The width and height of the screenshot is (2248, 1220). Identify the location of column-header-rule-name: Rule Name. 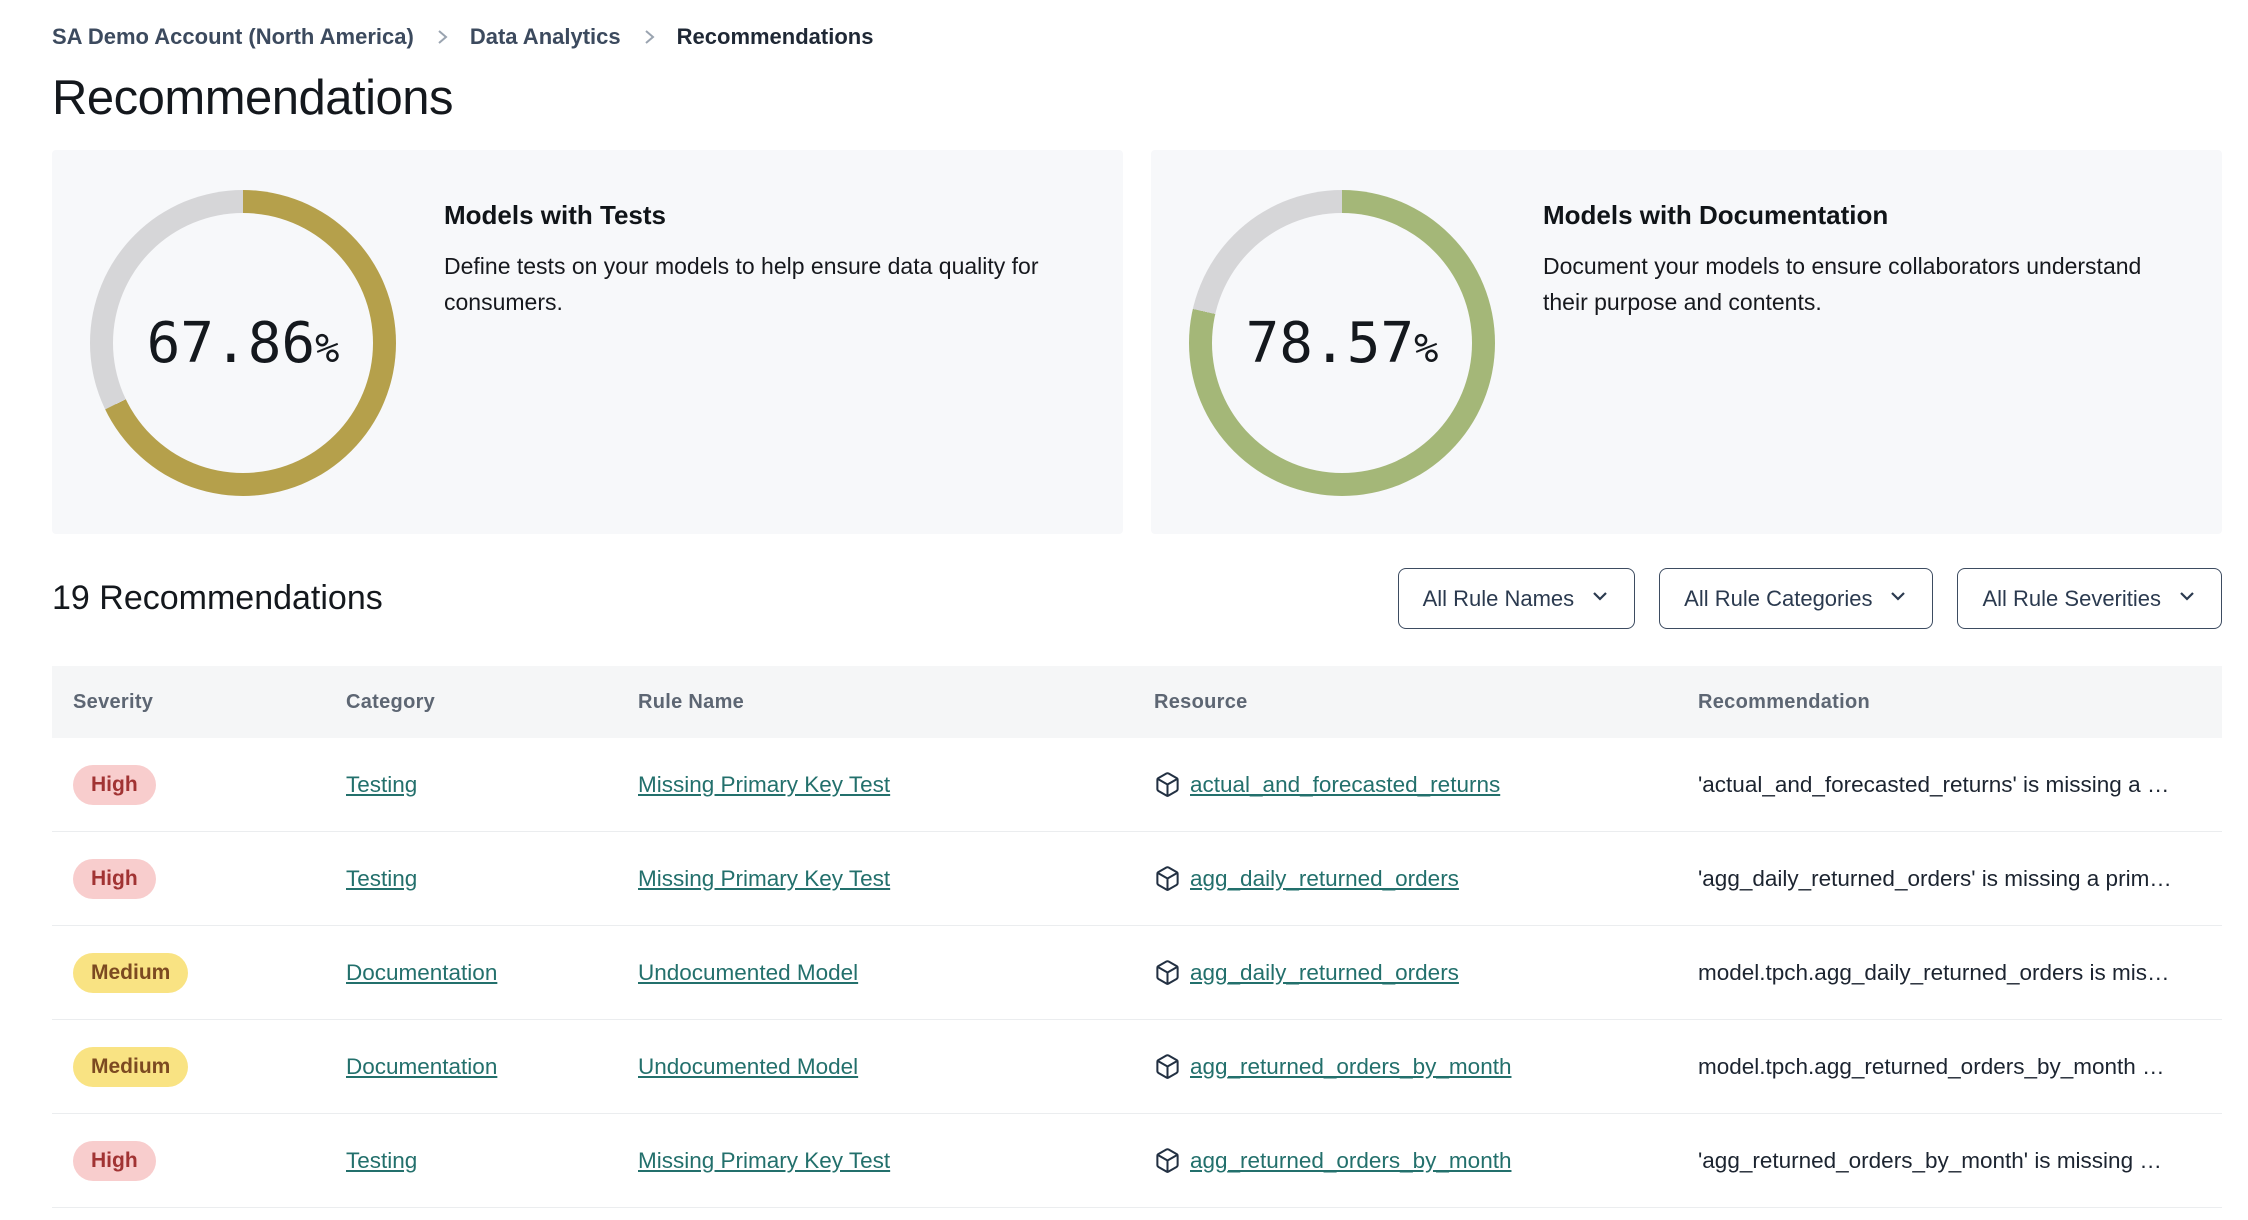
(691, 701).